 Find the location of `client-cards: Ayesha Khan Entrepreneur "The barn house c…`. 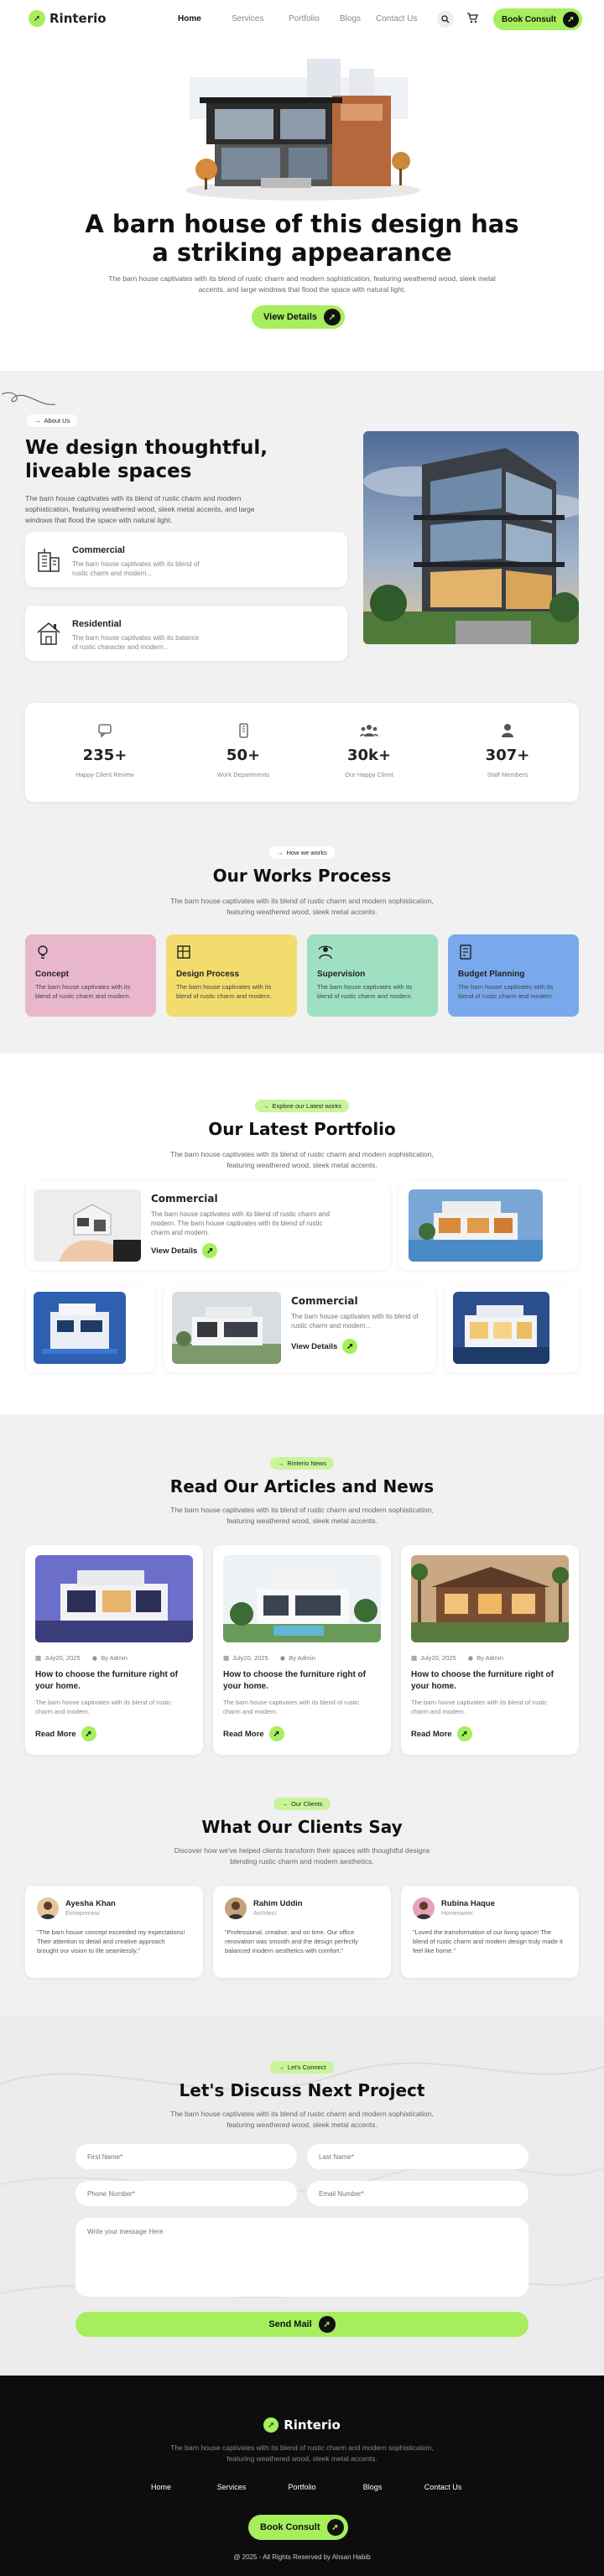

client-cards: Ayesha Khan Entrepreneur "The barn house c… is located at coordinates (302, 1932).